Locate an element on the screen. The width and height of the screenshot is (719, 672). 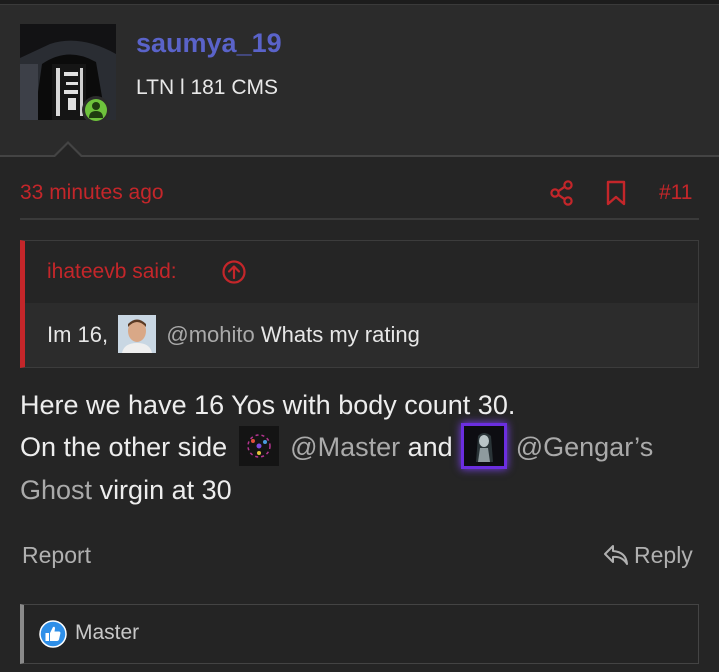
post-body-line-2: On the other side @Master and @Gengar’s is located at coordinates (360, 447).